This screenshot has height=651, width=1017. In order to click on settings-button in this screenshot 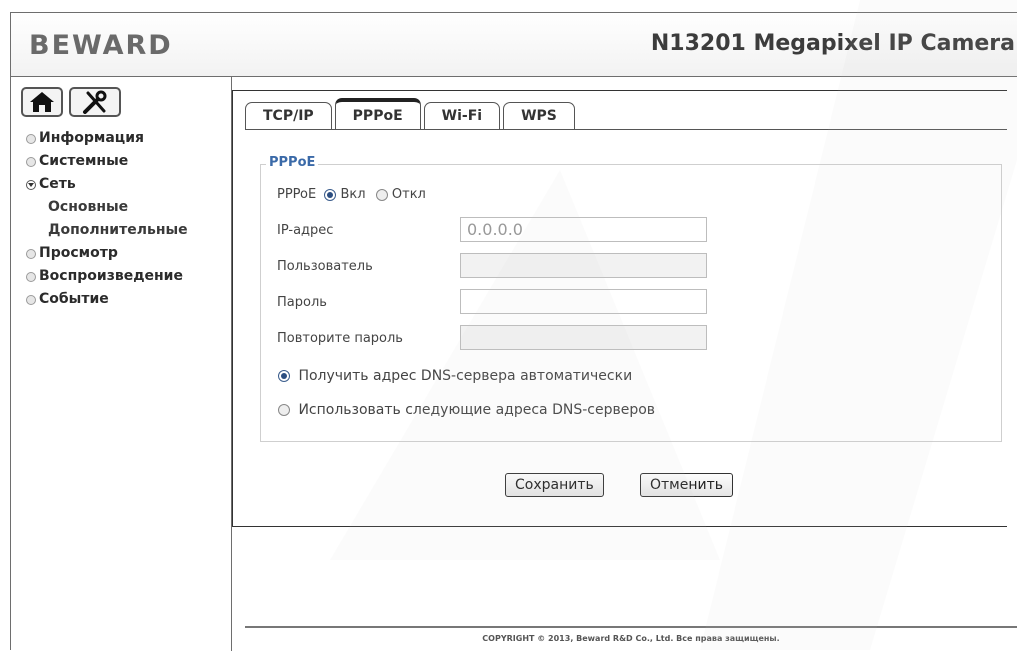, I will do `click(95, 102)`.